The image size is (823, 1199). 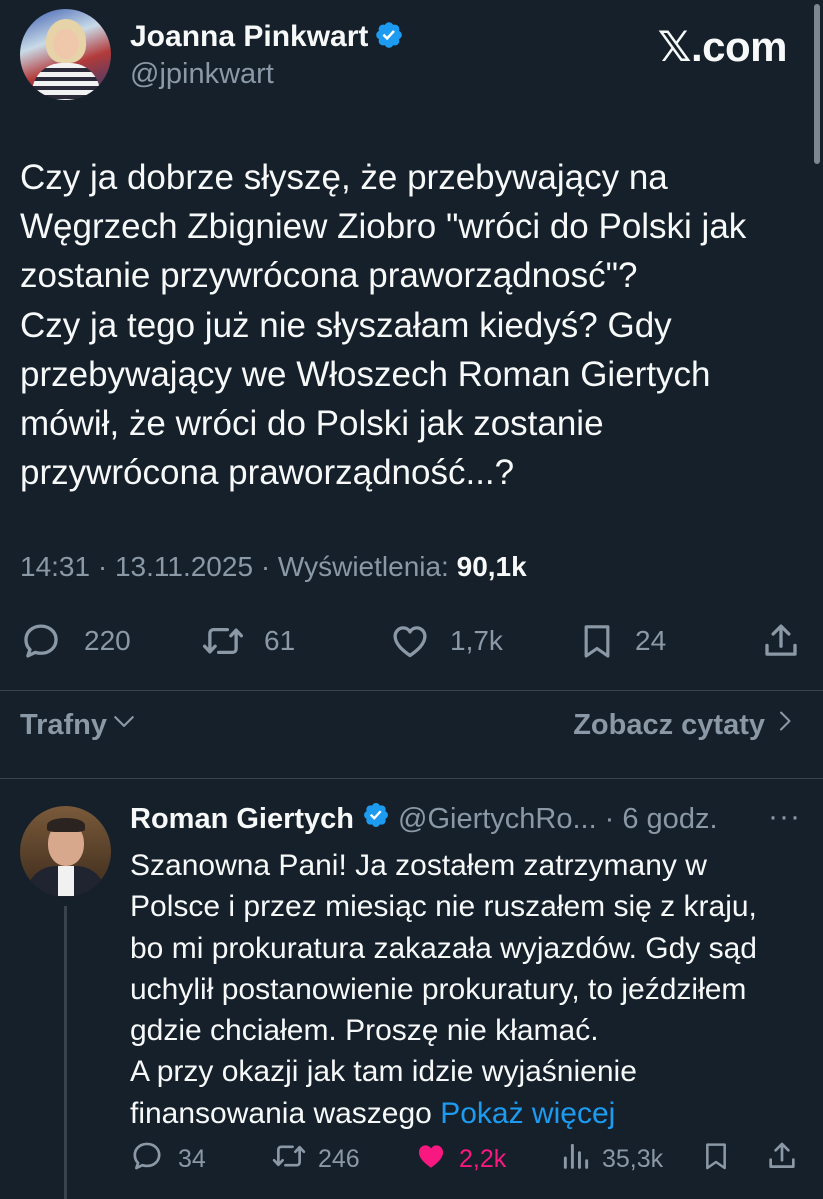 I want to click on like-filled-icon, so click(x=431, y=1159).